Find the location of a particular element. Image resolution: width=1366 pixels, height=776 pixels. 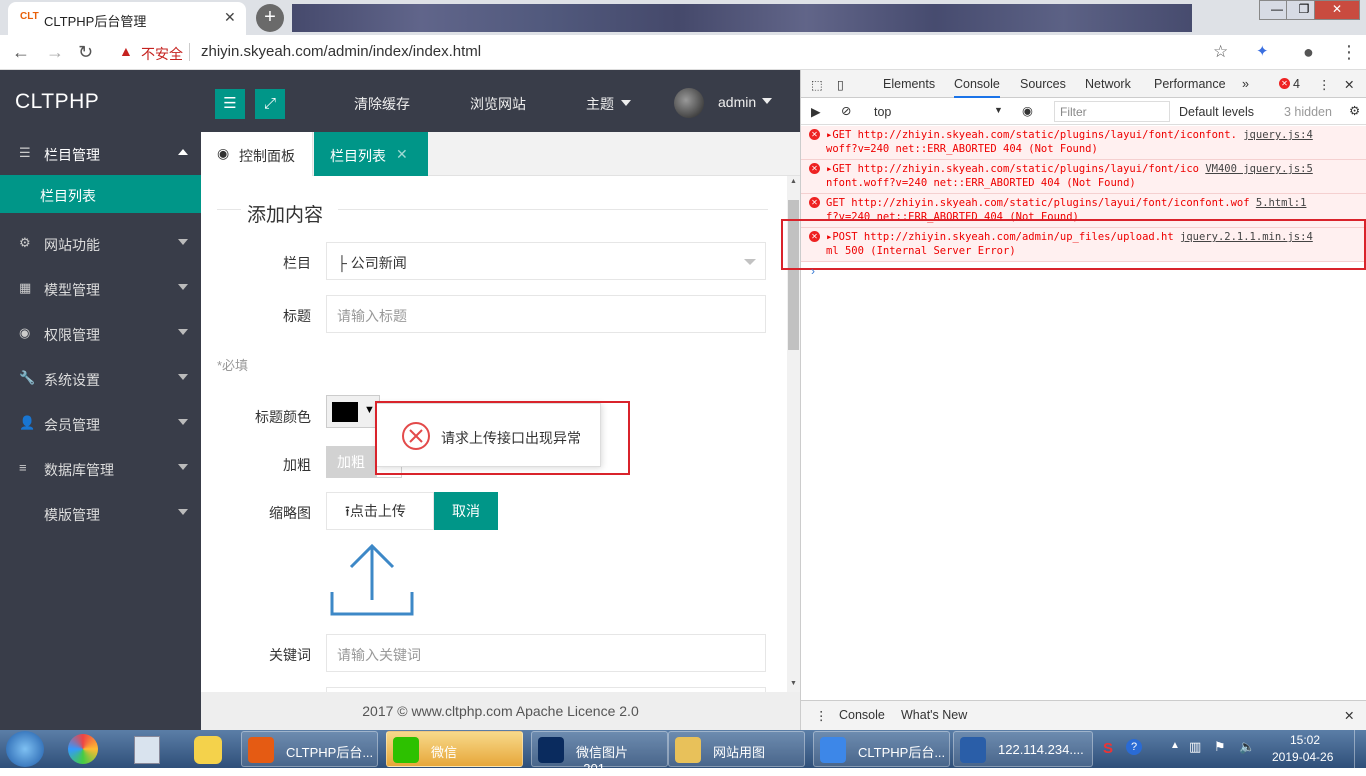

cancel-button: 取消 is located at coordinates (466, 511).